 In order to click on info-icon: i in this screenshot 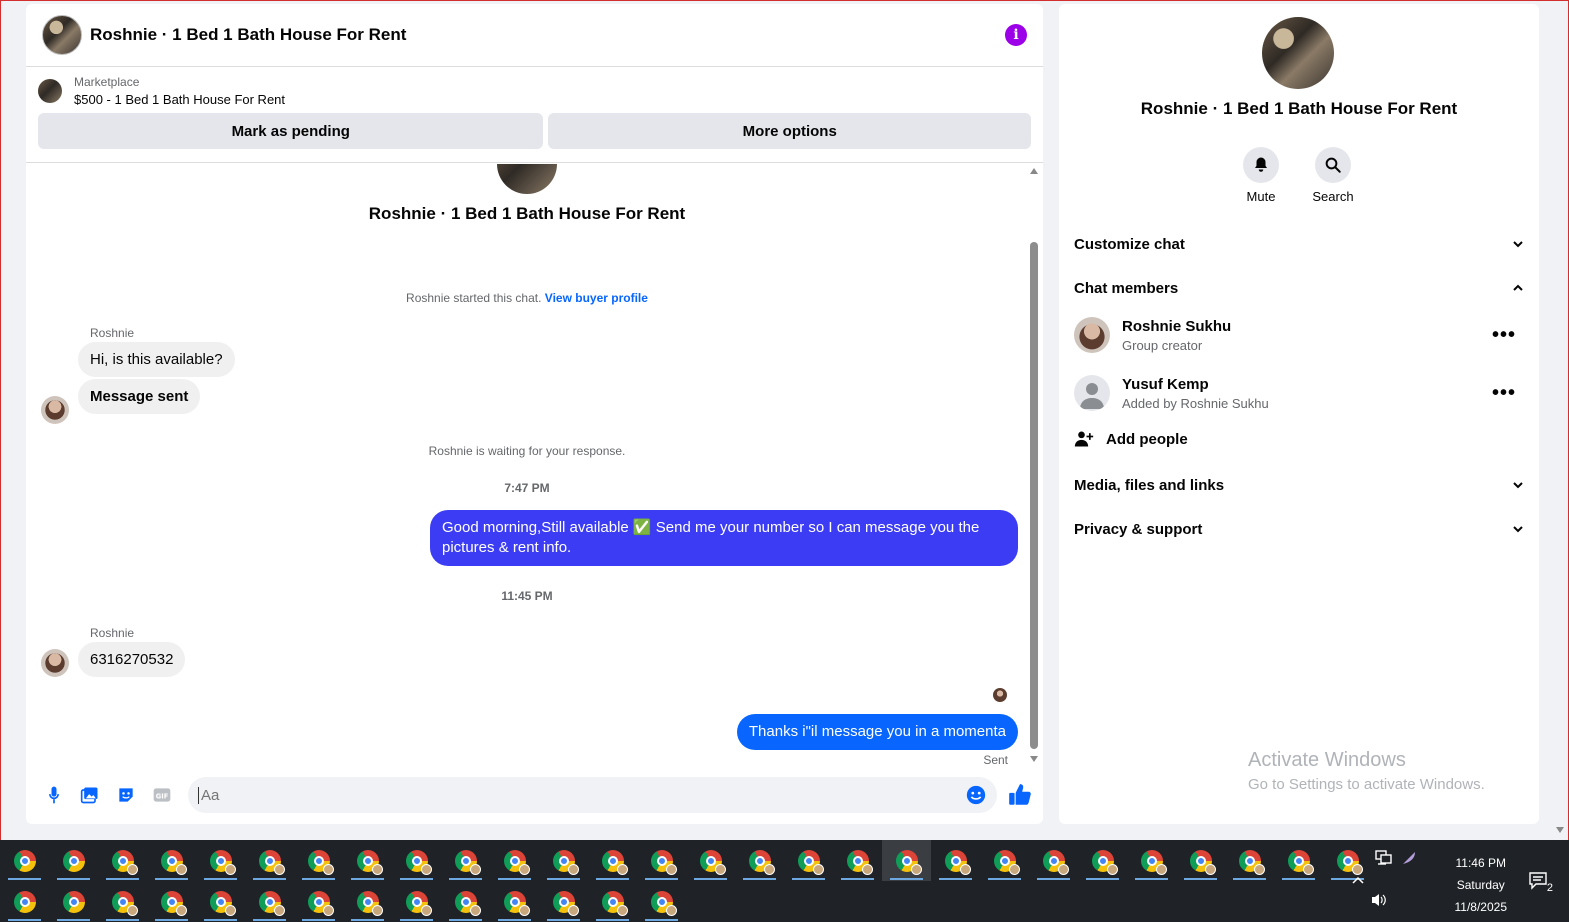, I will do `click(1016, 35)`.